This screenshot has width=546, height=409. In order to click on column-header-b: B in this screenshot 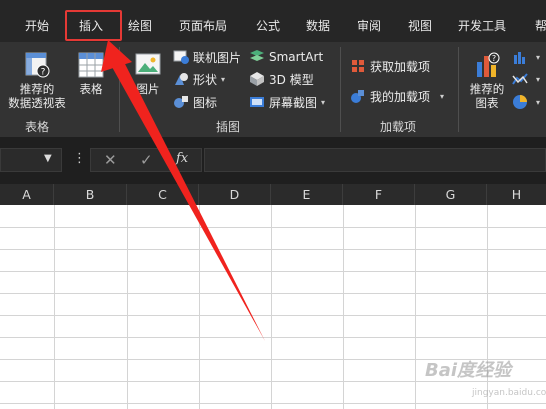, I will do `click(90, 194)`.